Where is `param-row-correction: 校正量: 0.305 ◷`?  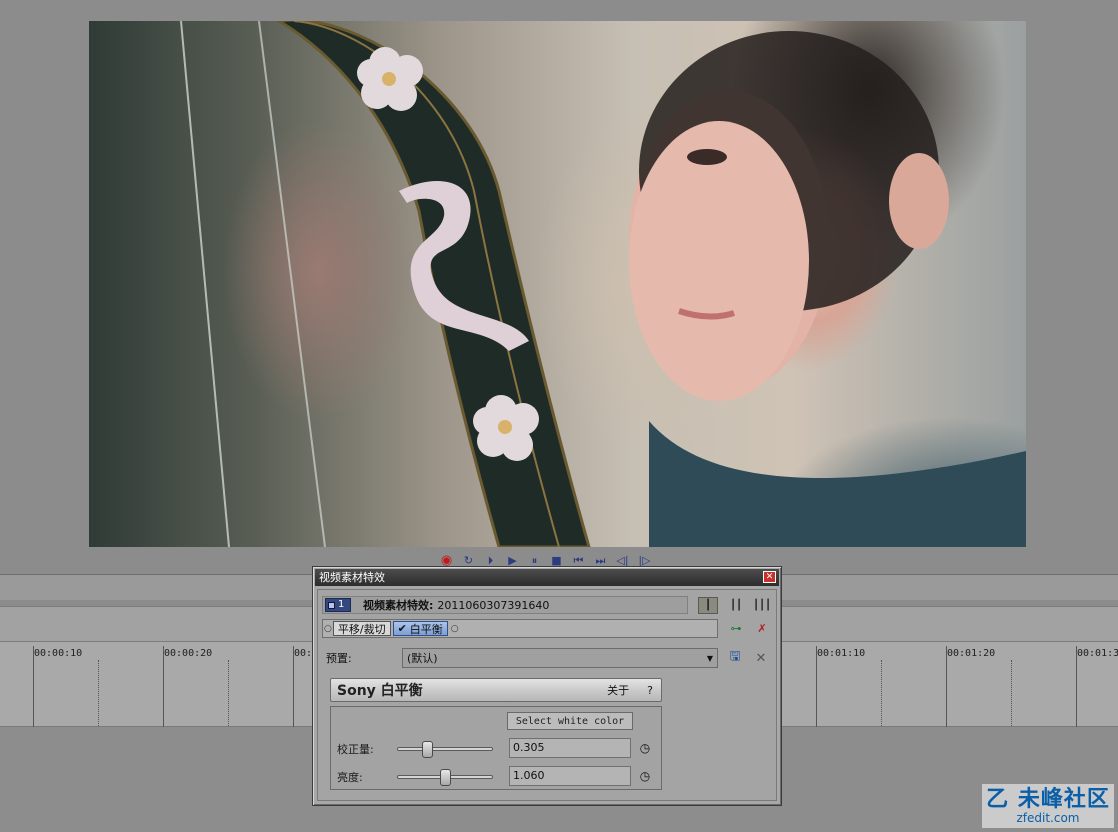
param-row-correction: 校正量: 0.305 ◷ is located at coordinates (498, 748).